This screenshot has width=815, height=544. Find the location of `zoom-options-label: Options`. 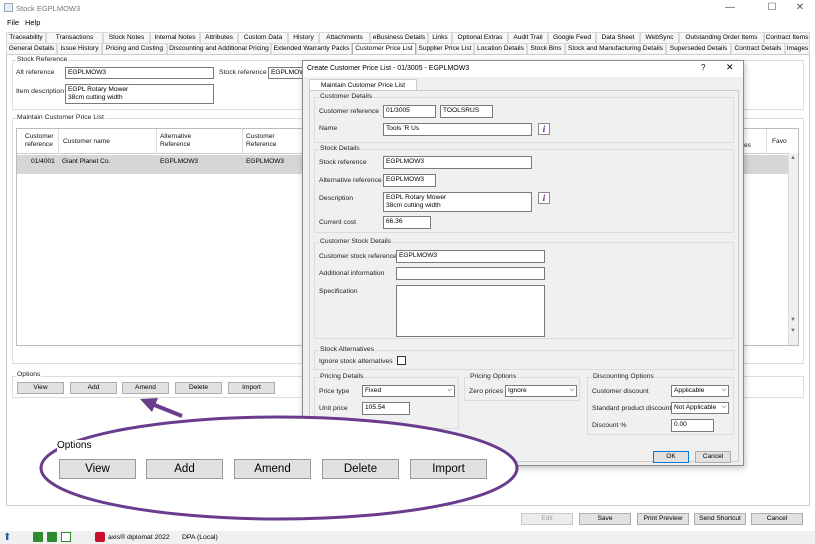

zoom-options-label: Options is located at coordinates (74, 445).